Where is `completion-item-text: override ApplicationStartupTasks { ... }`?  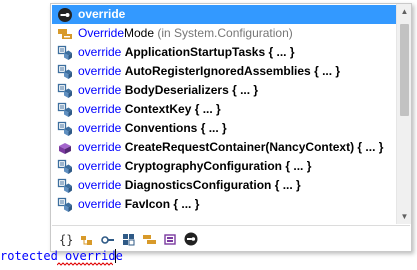
completion-item-text: override ApplicationStartupTasks { ... } is located at coordinates (186, 52).